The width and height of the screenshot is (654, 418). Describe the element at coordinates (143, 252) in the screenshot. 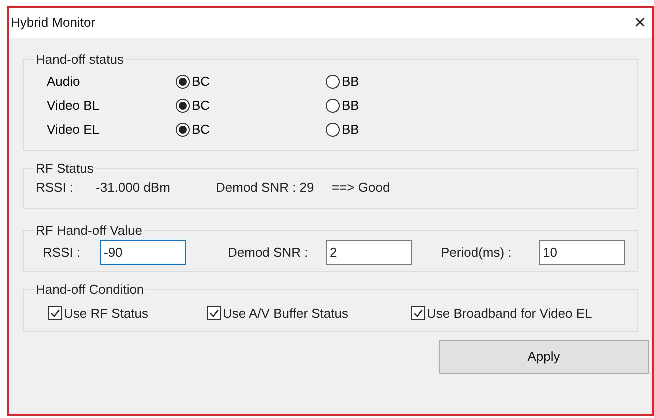

I see `input-field: -90` at that location.